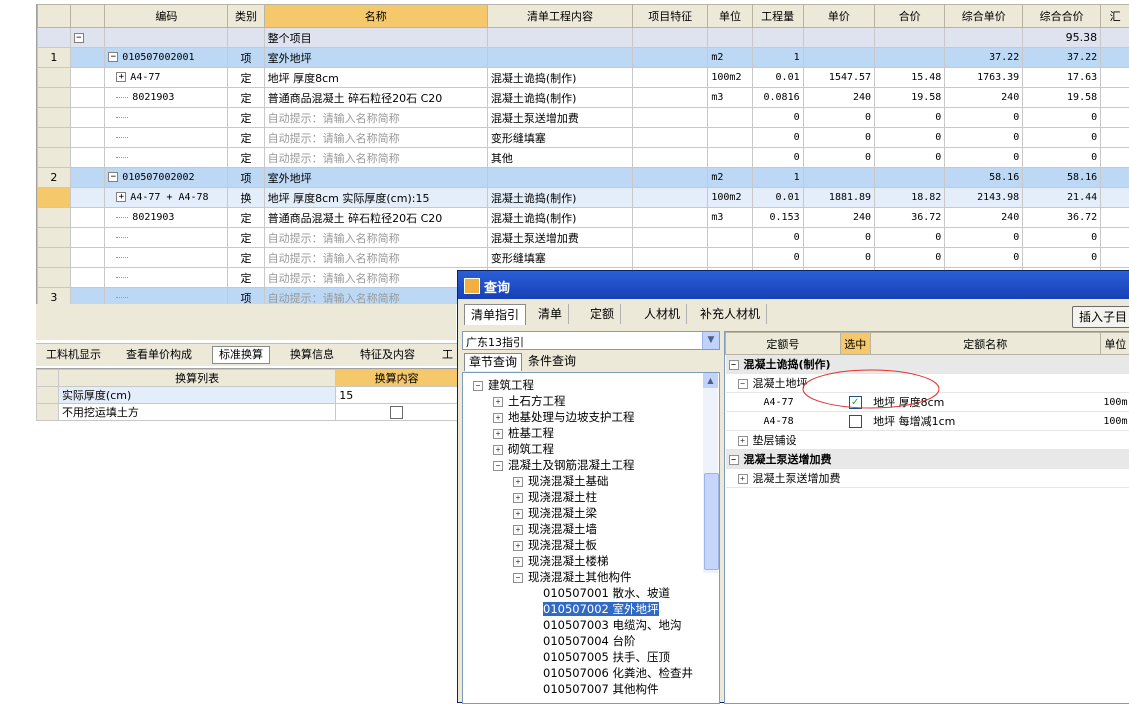 The height and width of the screenshot is (704, 1129). Describe the element at coordinates (447, 355) in the screenshot. I see `detail-tab-5: 工` at that location.